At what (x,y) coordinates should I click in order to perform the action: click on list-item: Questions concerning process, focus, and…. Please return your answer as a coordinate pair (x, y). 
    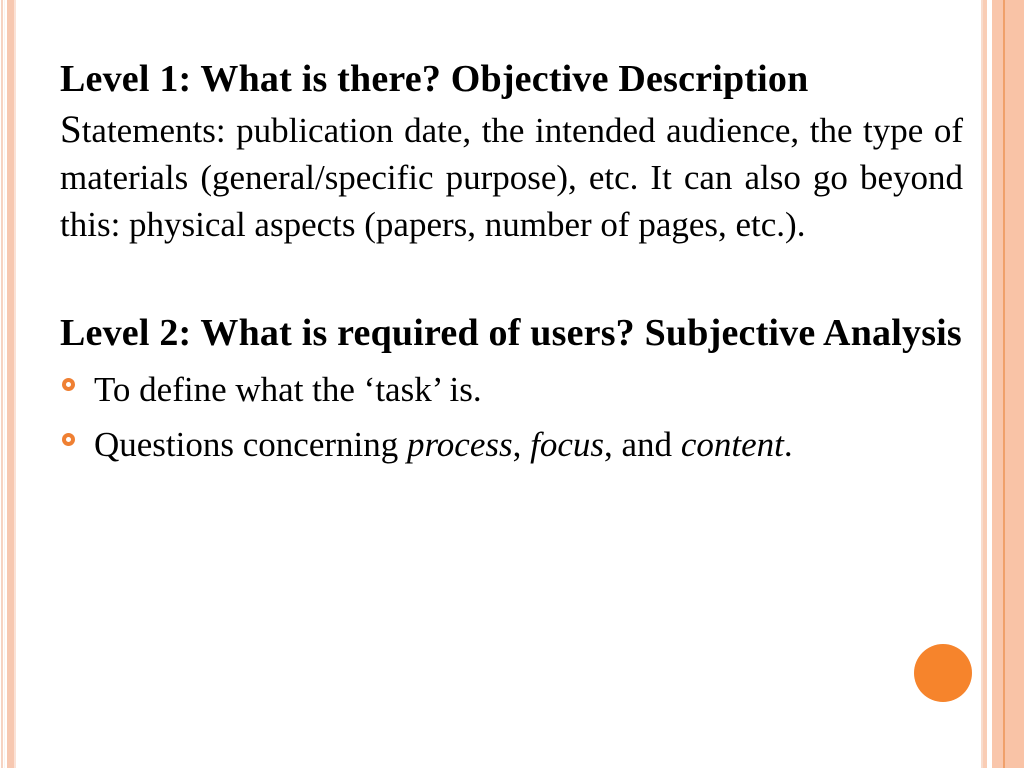
    Looking at the image, I should click on (511, 444).